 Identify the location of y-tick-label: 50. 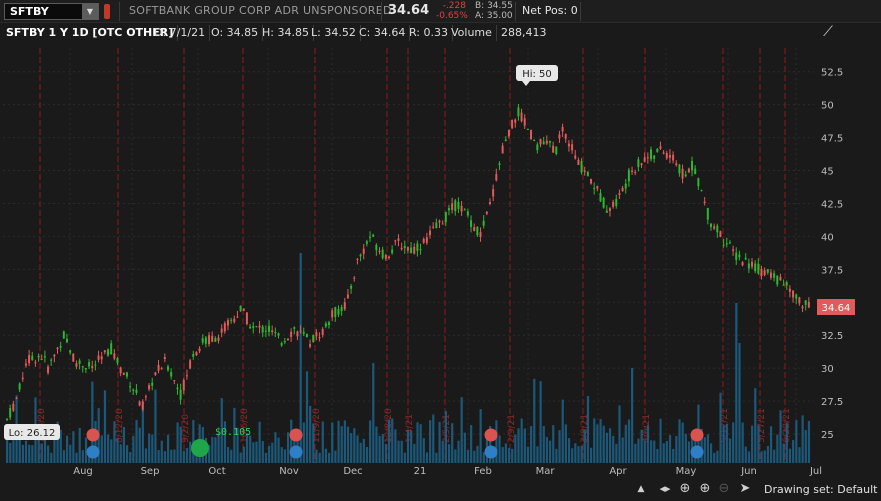
(827, 106).